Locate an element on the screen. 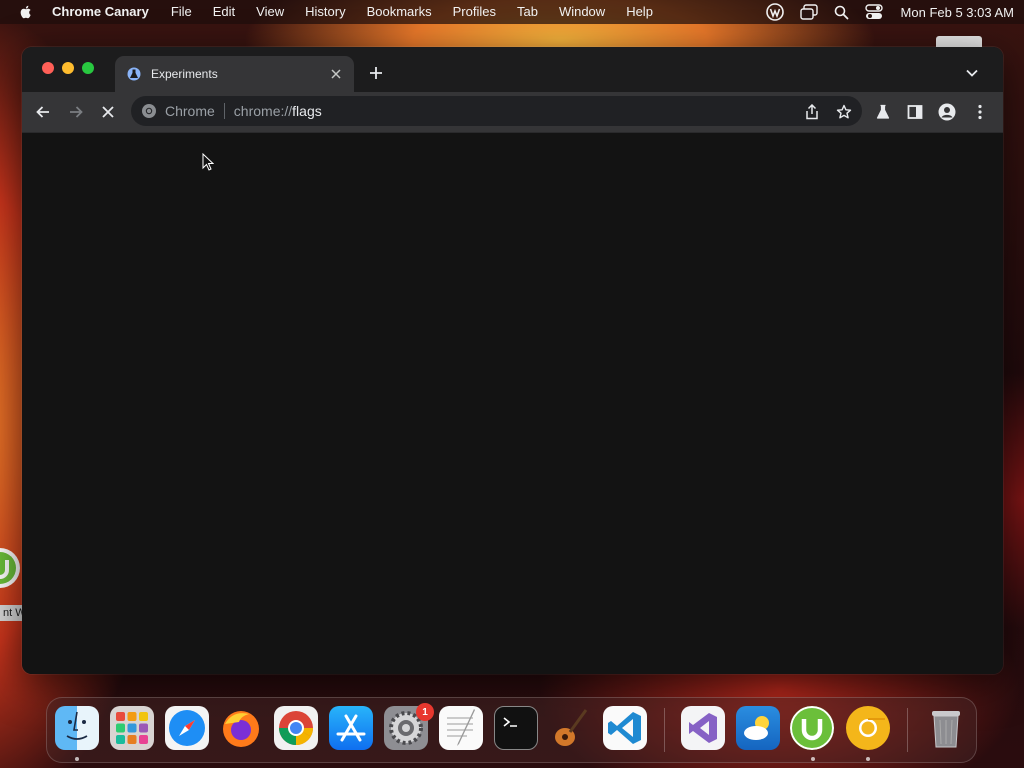 The image size is (1024, 768). textedit-document-icon is located at coordinates (461, 727).